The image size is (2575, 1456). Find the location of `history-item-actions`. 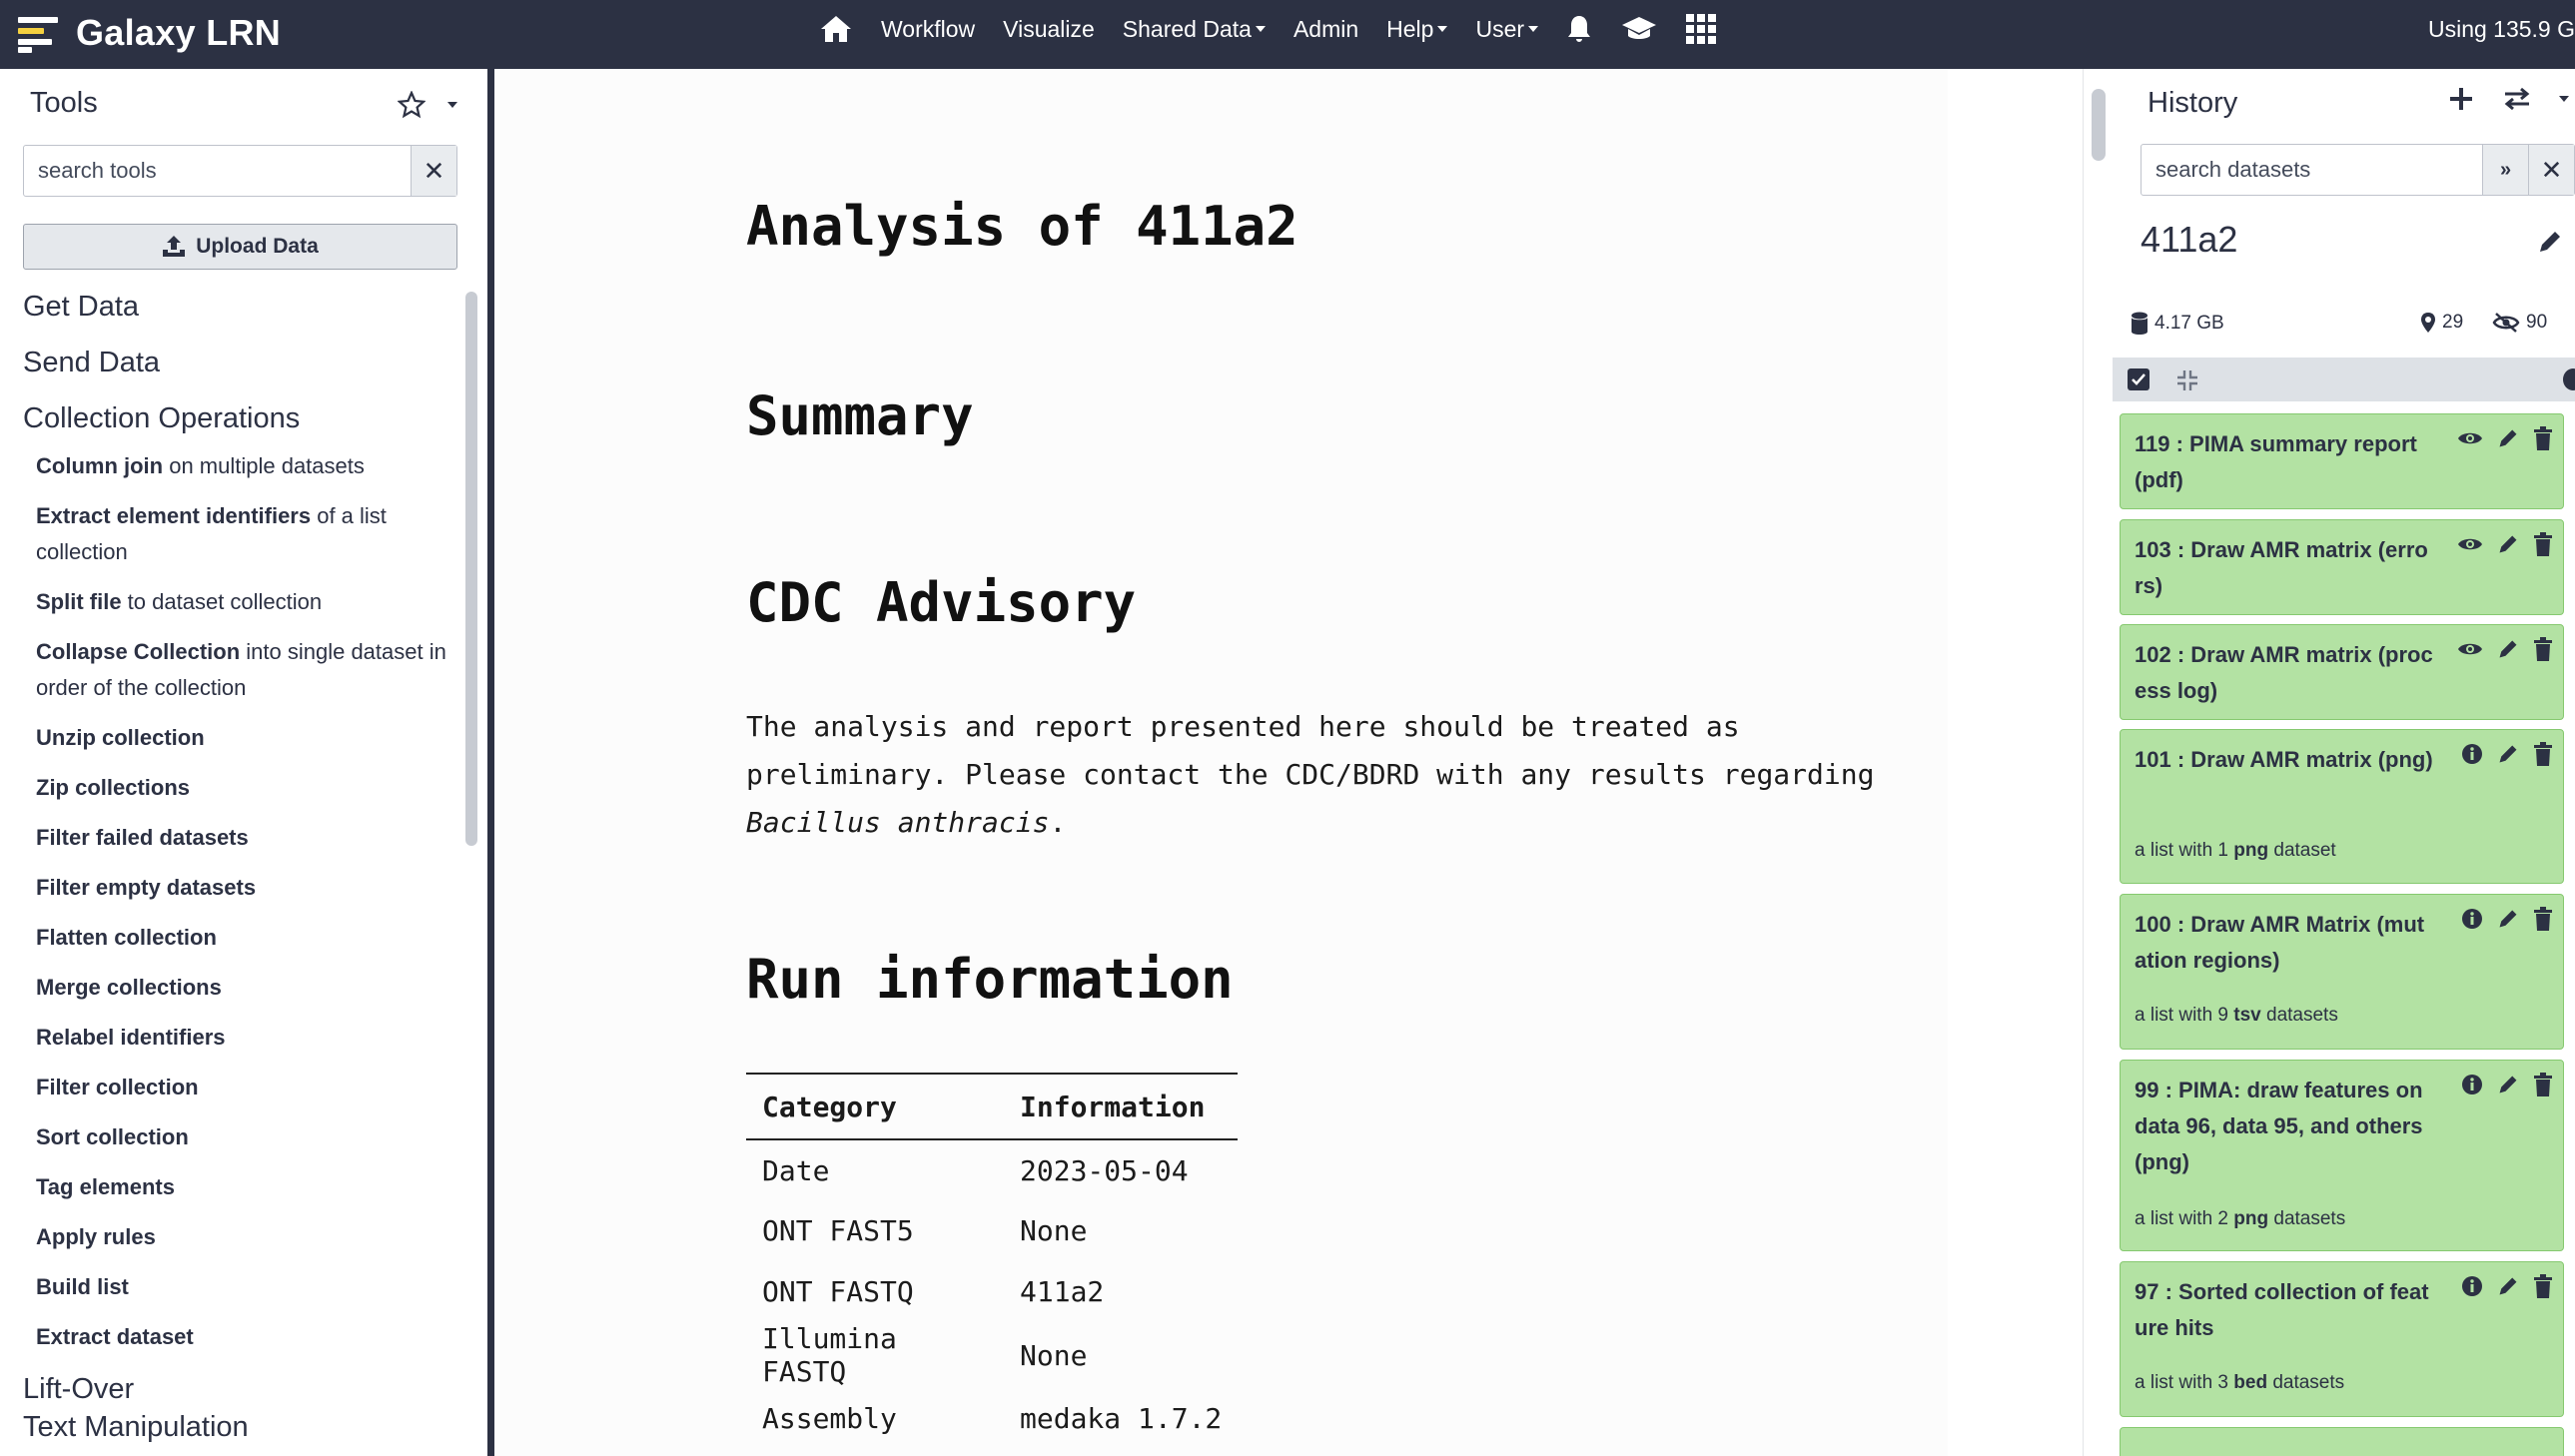

history-item-actions is located at coordinates (2500, 754).